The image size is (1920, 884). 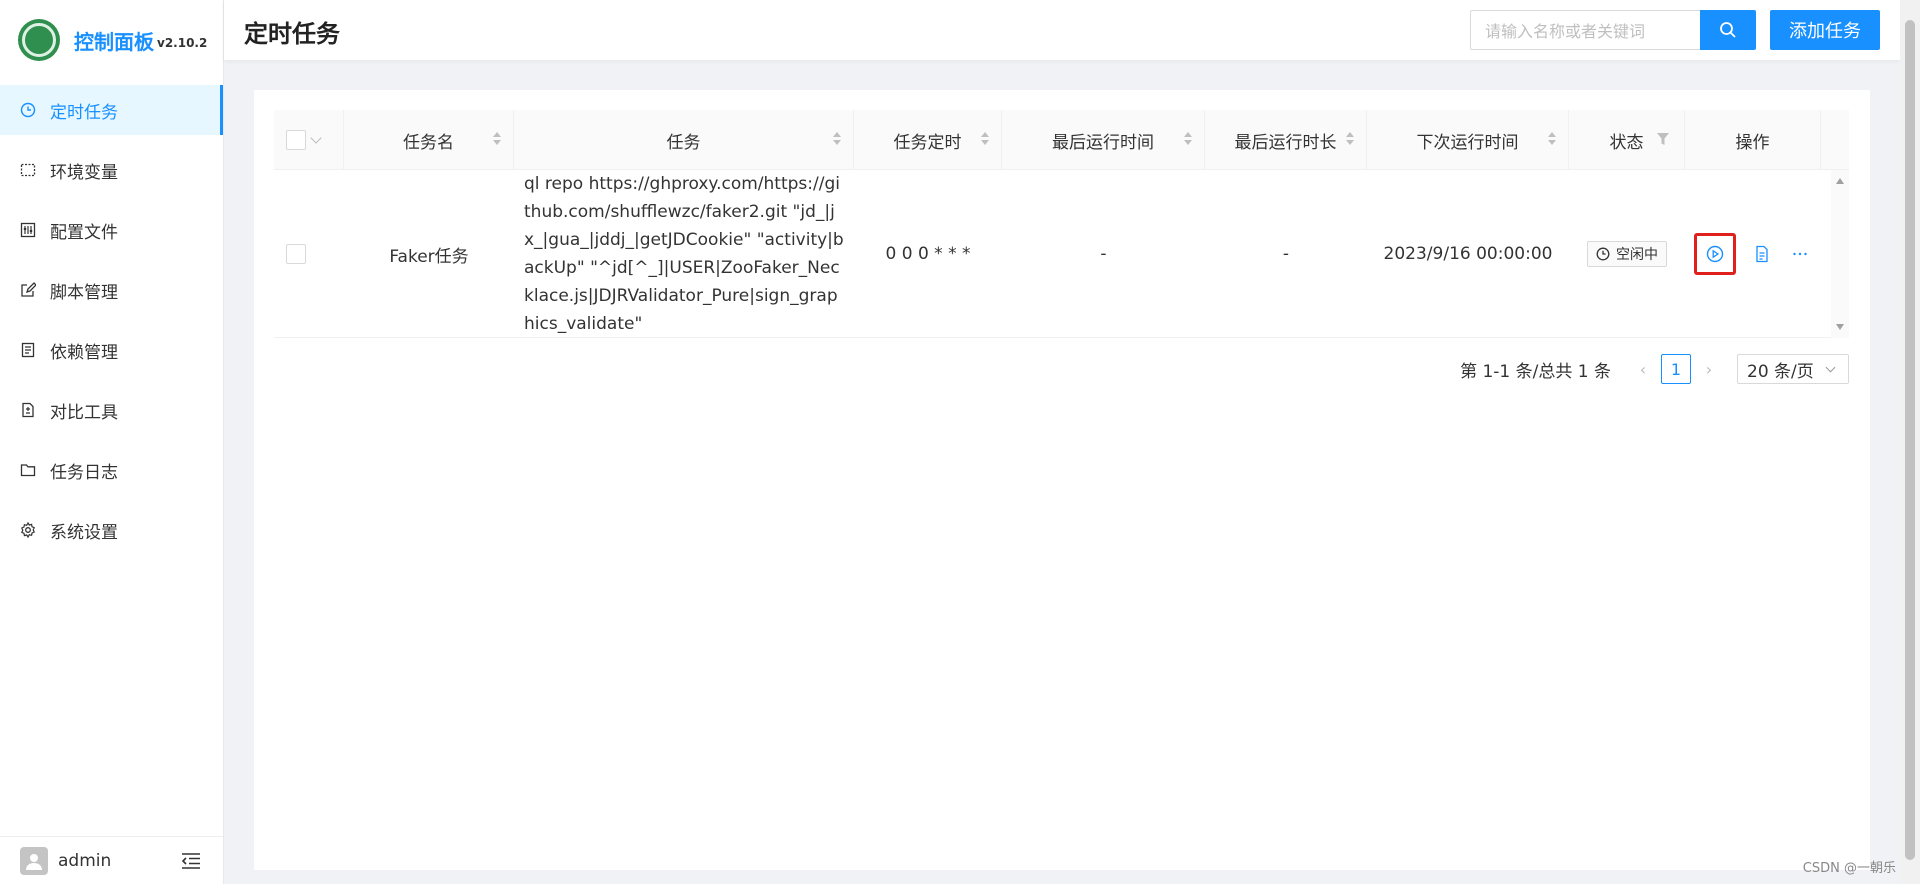 I want to click on table-scrollbar, so click(x=1840, y=254).